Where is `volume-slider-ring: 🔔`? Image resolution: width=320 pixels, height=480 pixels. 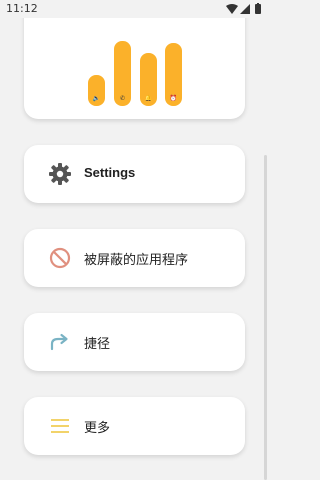
volume-slider-ring: 🔔 is located at coordinates (148, 79).